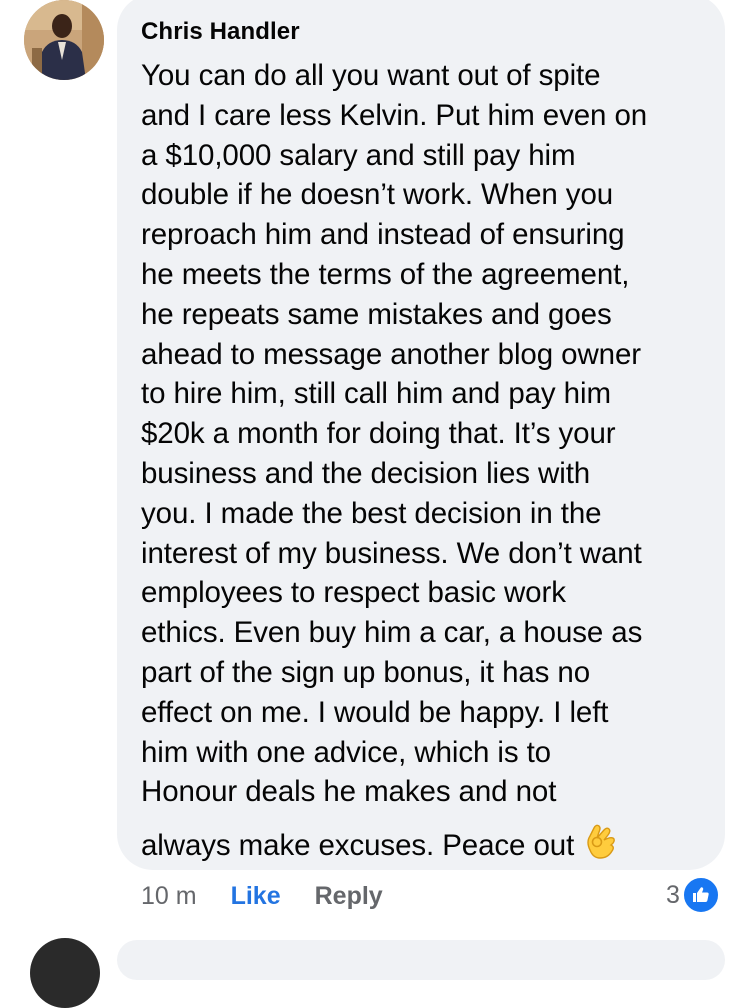 Image resolution: width=750 pixels, height=1008 pixels. I want to click on comment-line: Honour deals he makes and not, so click(349, 792).